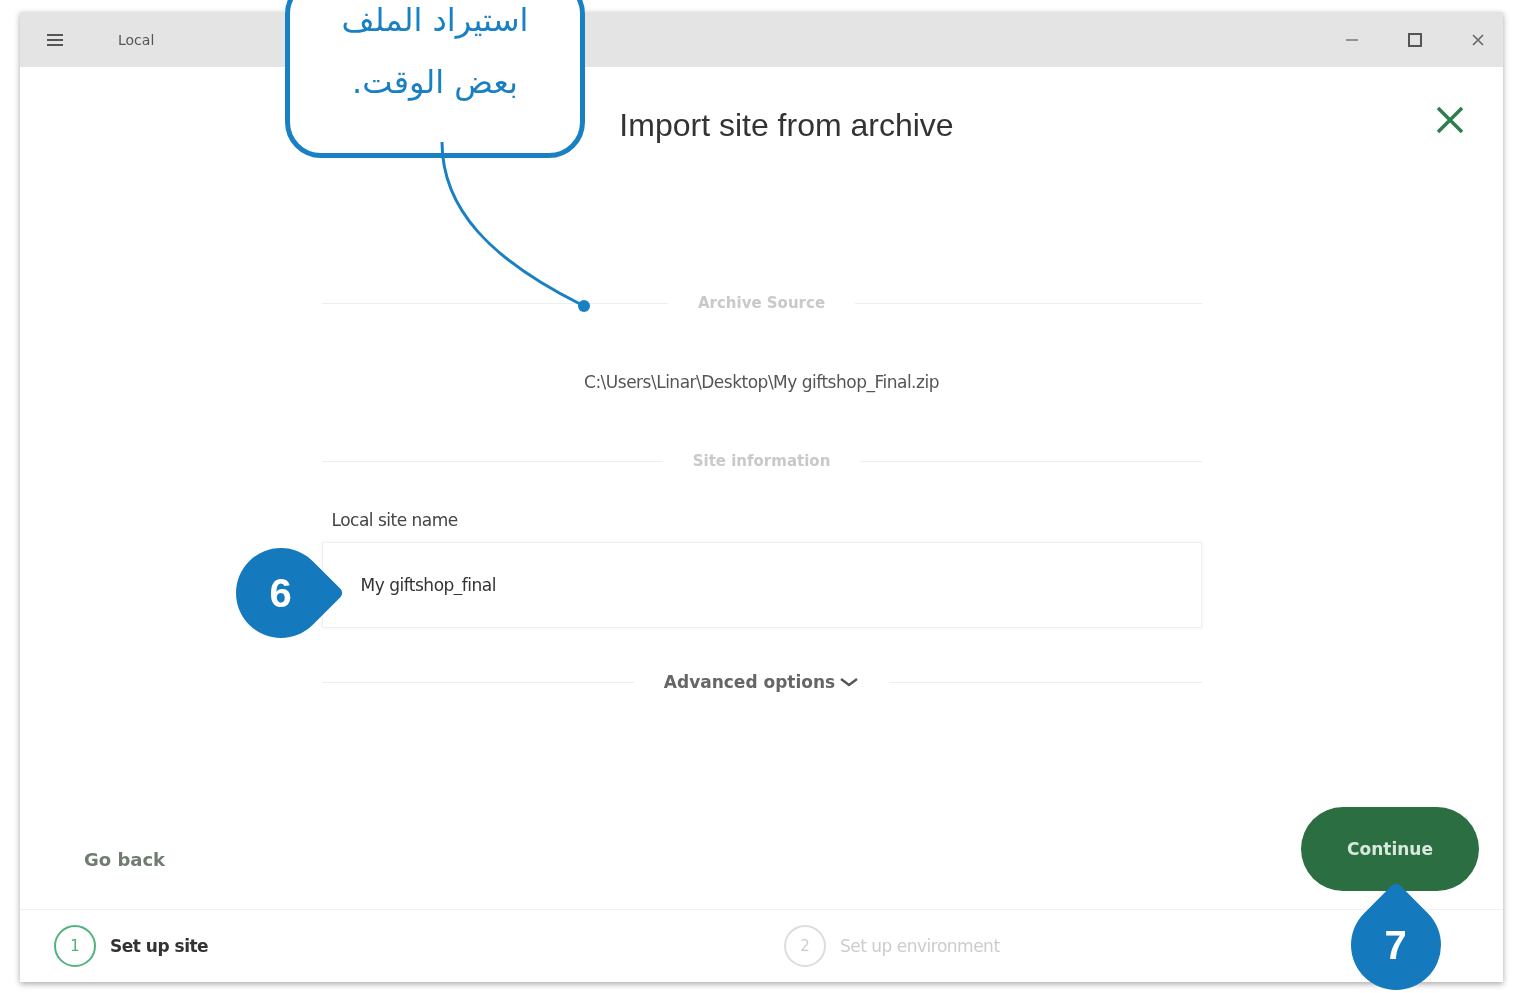 Image resolution: width=1516 pixels, height=993 pixels. What do you see at coordinates (761, 682) in the screenshot?
I see `advanced-options-toggle: Advanced options` at bounding box center [761, 682].